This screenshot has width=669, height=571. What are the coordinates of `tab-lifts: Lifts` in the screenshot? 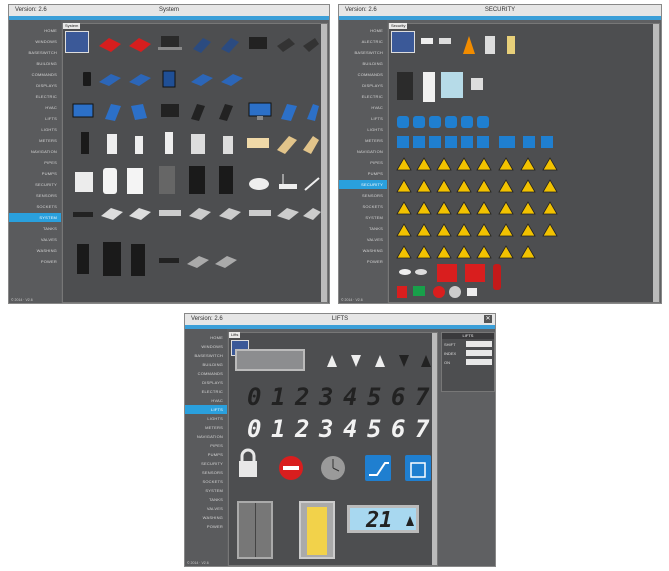 It's located at (235, 335).